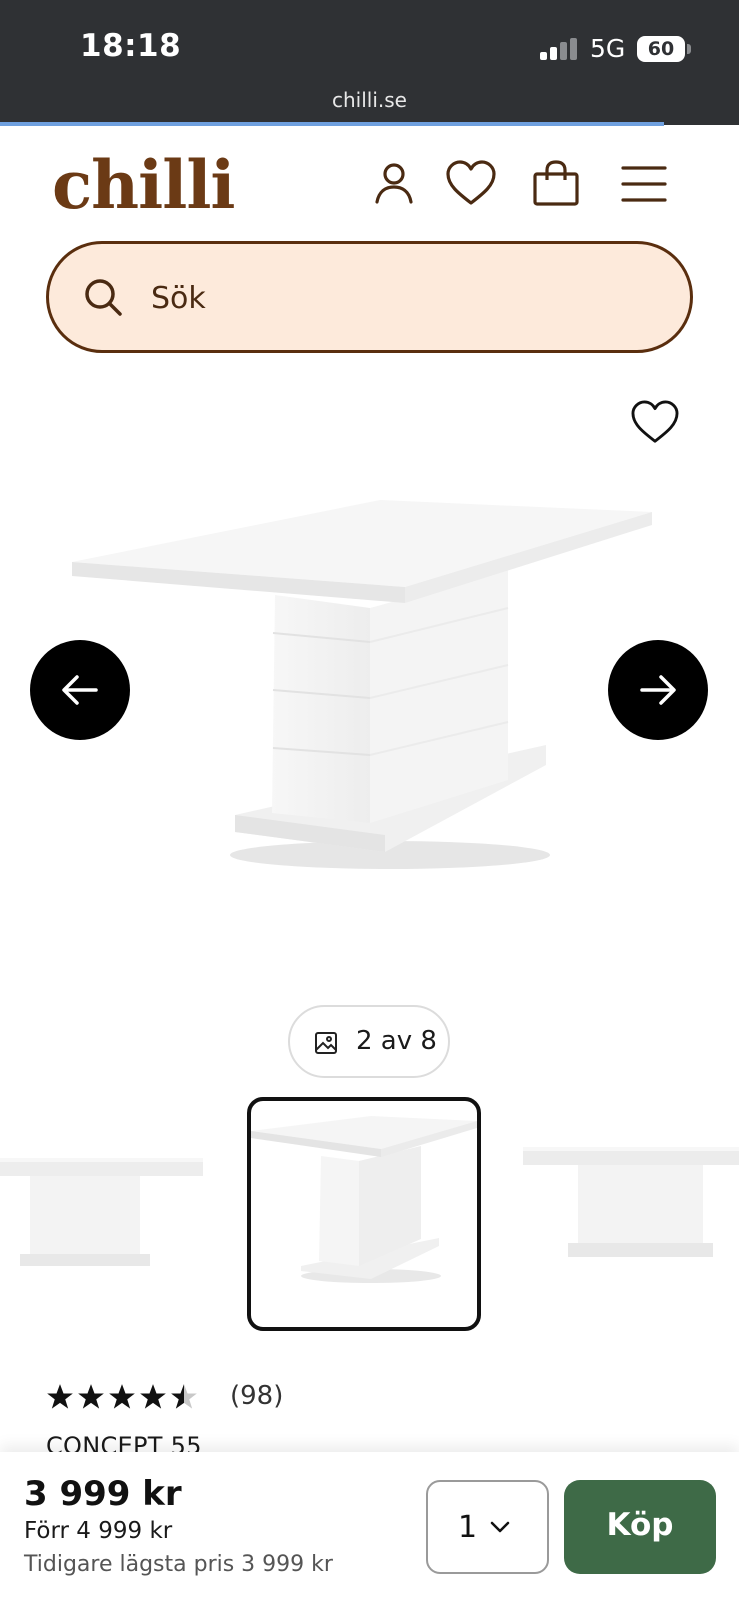 The image size is (739, 1600). Describe the element at coordinates (143, 185) in the screenshot. I see `chilli-logo: chilli` at that location.